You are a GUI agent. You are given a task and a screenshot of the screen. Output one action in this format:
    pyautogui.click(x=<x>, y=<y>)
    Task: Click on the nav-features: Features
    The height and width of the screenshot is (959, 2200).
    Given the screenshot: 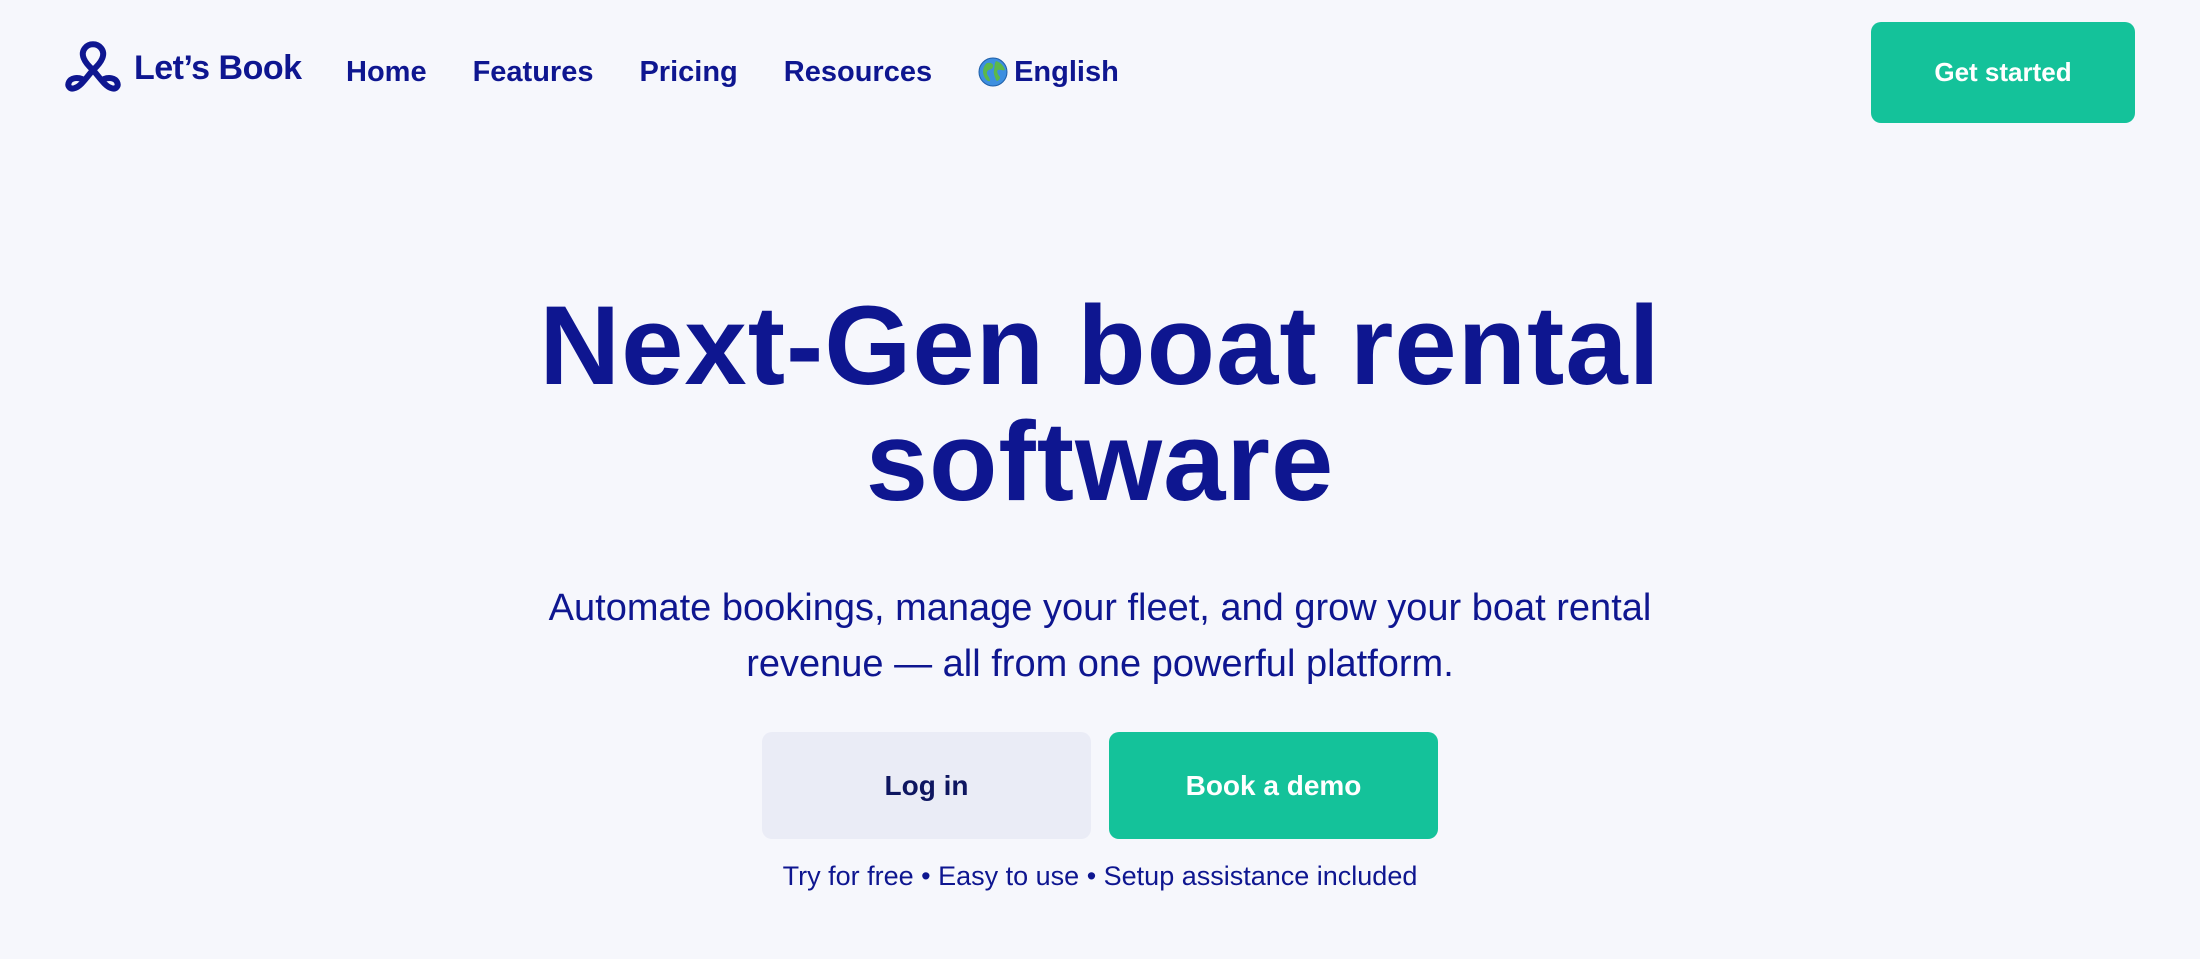 What is the action you would take?
    pyautogui.click(x=533, y=72)
    